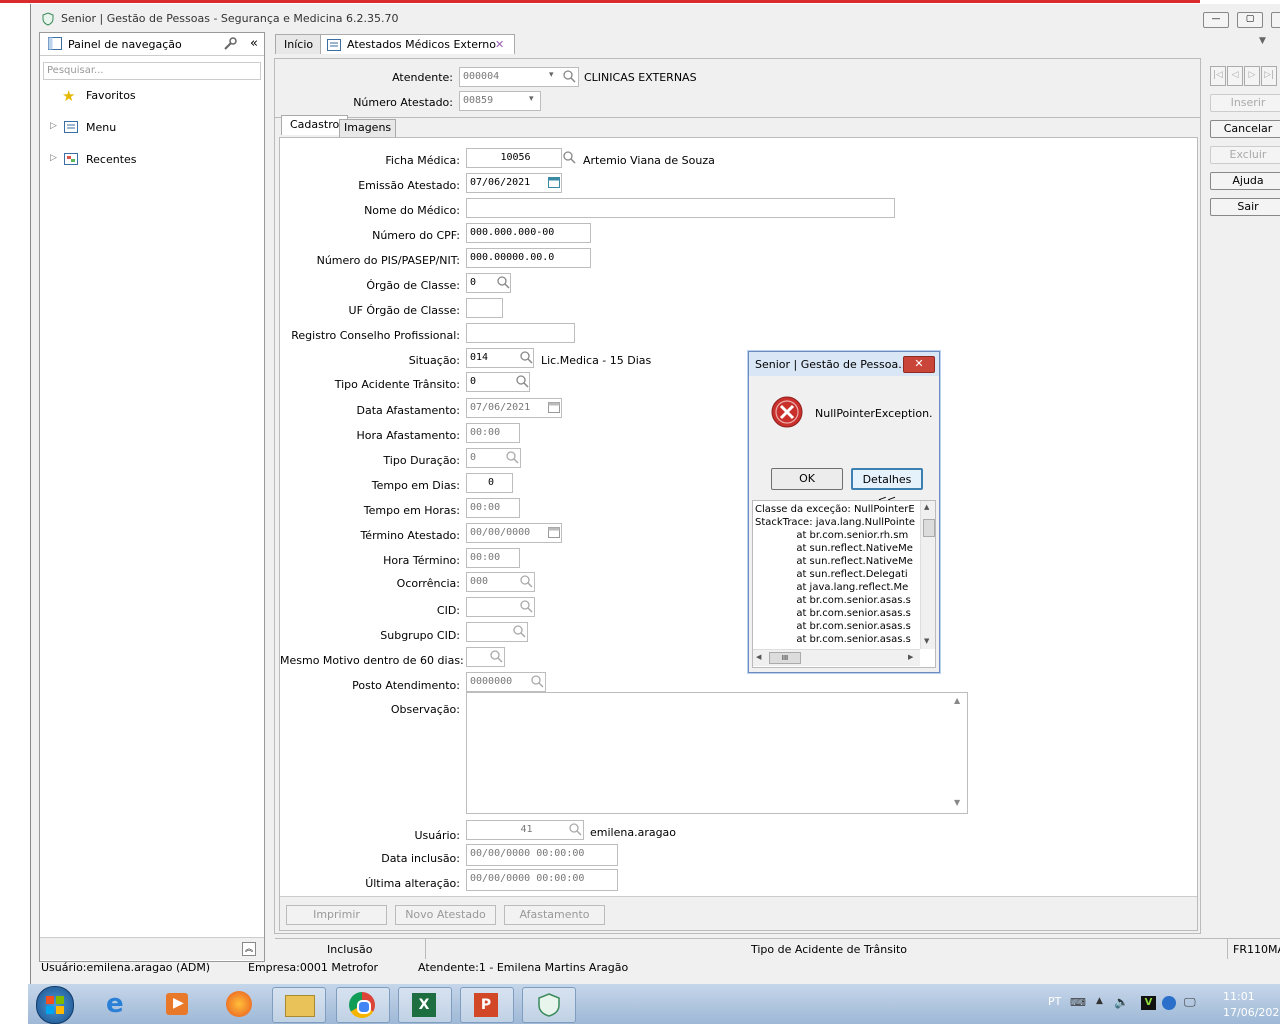 This screenshot has width=1280, height=1024. What do you see at coordinates (1245, 155) in the screenshot?
I see `excluir-button: Excluir` at bounding box center [1245, 155].